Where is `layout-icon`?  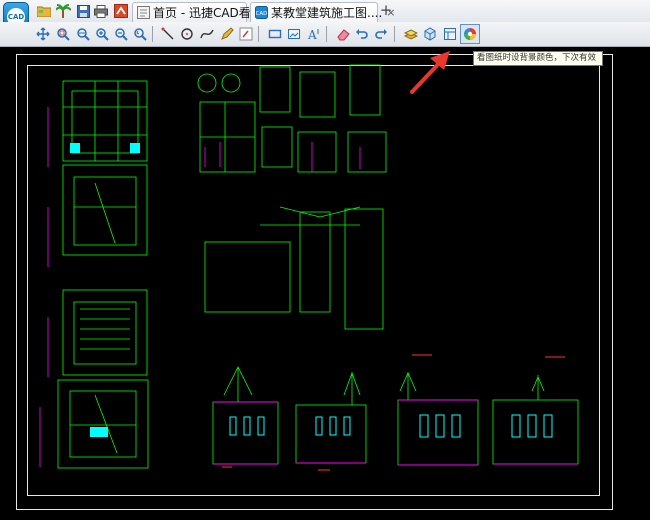
layout-icon is located at coordinates (450, 34).